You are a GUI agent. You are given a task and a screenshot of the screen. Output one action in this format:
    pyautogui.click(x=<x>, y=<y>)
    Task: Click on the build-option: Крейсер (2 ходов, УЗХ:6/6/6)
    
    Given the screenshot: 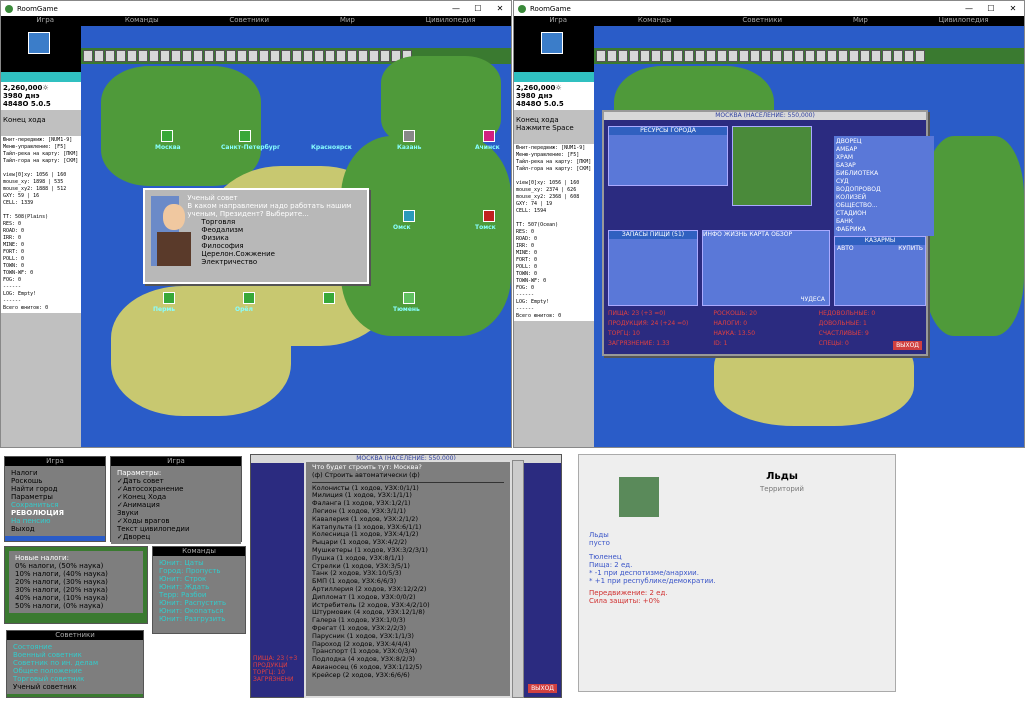 What is the action you would take?
    pyautogui.click(x=408, y=675)
    